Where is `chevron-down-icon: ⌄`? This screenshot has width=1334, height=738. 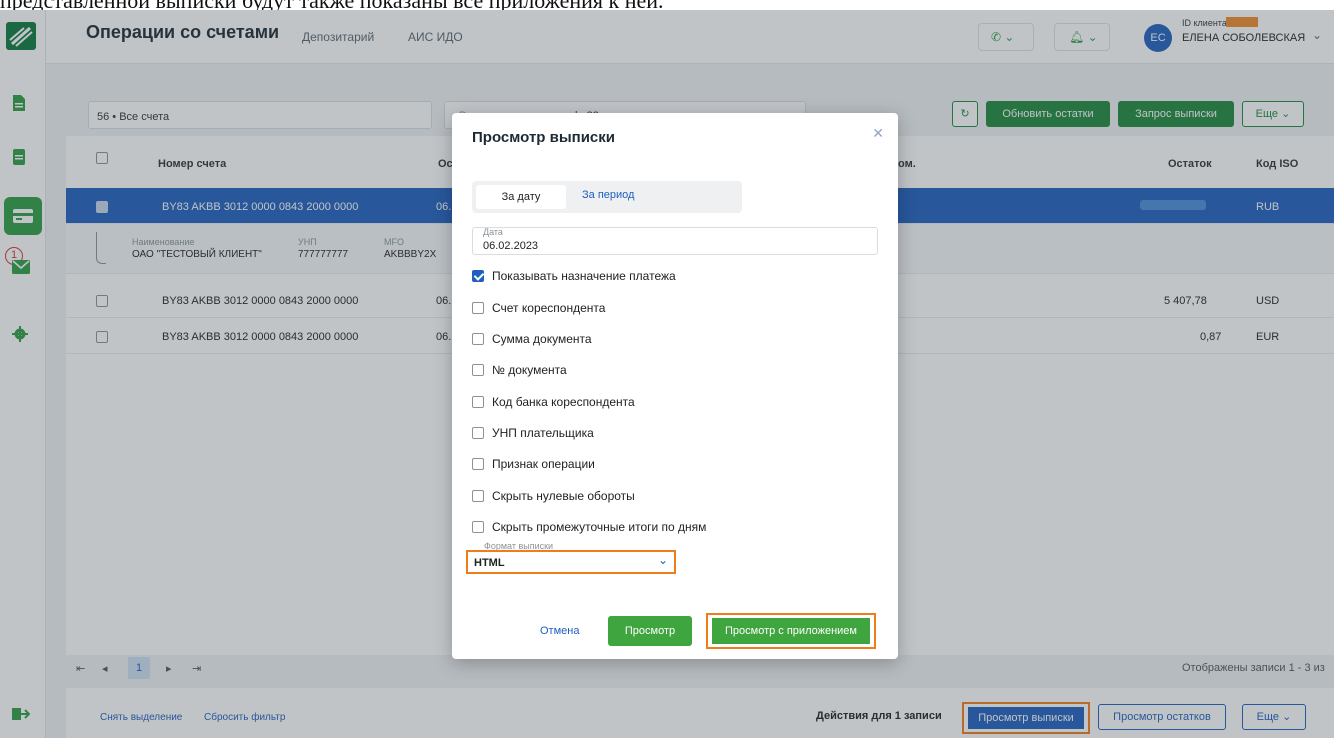 chevron-down-icon: ⌄ is located at coordinates (662, 560).